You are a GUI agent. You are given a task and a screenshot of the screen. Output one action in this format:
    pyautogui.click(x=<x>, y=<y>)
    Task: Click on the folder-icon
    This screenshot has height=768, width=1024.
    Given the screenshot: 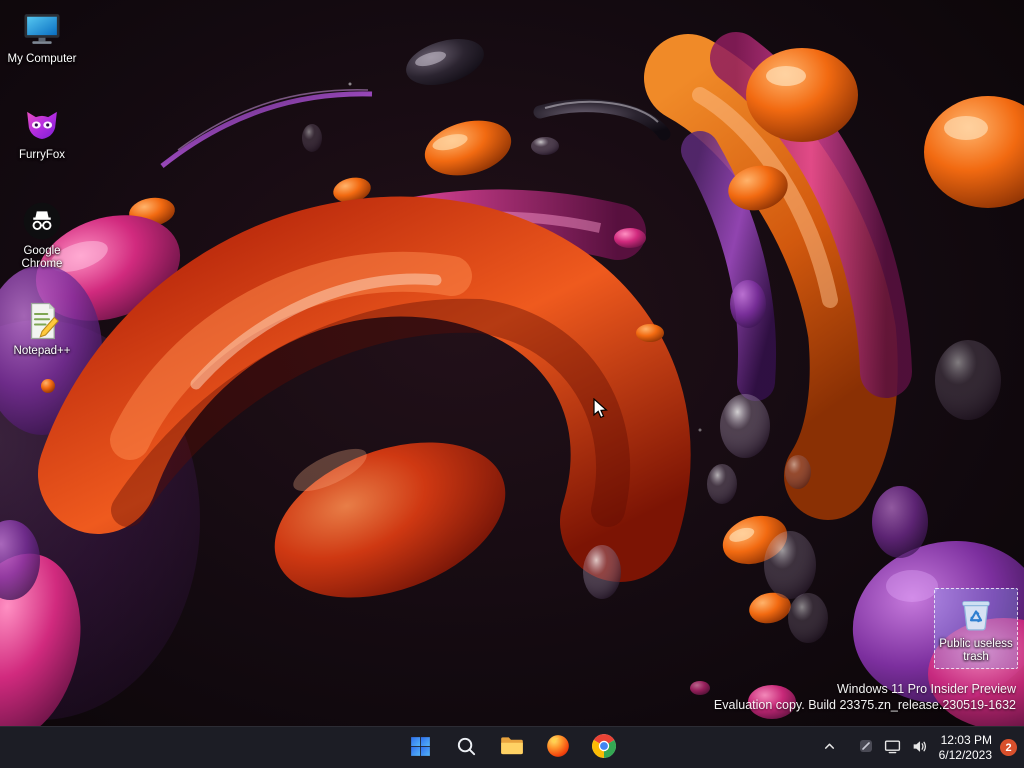 What is the action you would take?
    pyautogui.click(x=512, y=747)
    